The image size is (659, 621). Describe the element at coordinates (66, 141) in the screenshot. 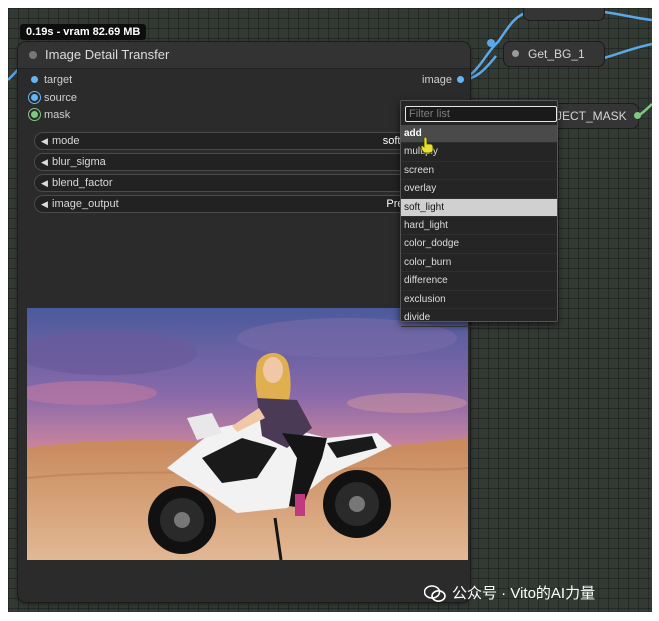

I see `mode-label: mode` at that location.